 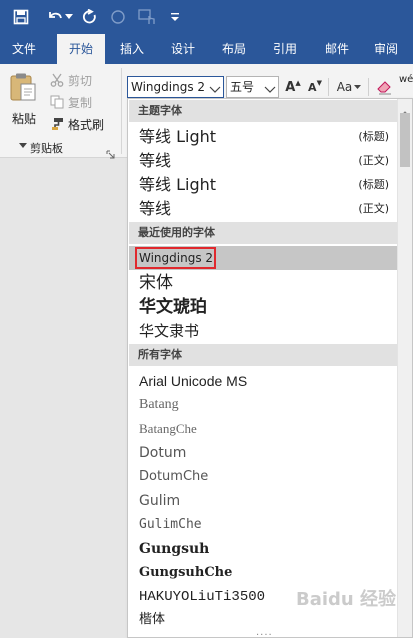 I want to click on tab-file: 文件, so click(x=24, y=49).